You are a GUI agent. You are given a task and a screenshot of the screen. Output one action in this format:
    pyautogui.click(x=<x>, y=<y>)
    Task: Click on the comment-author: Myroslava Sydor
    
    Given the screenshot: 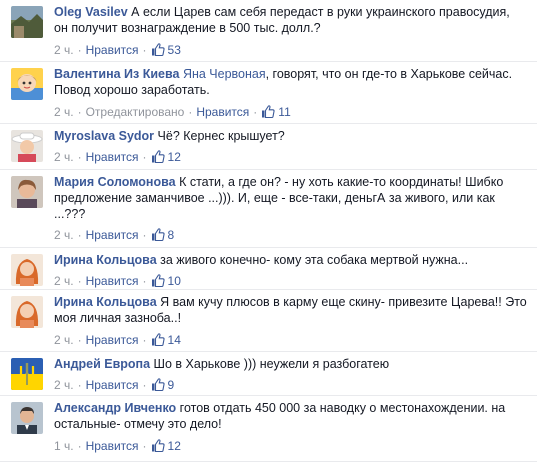 What is the action you would take?
    pyautogui.click(x=104, y=136)
    